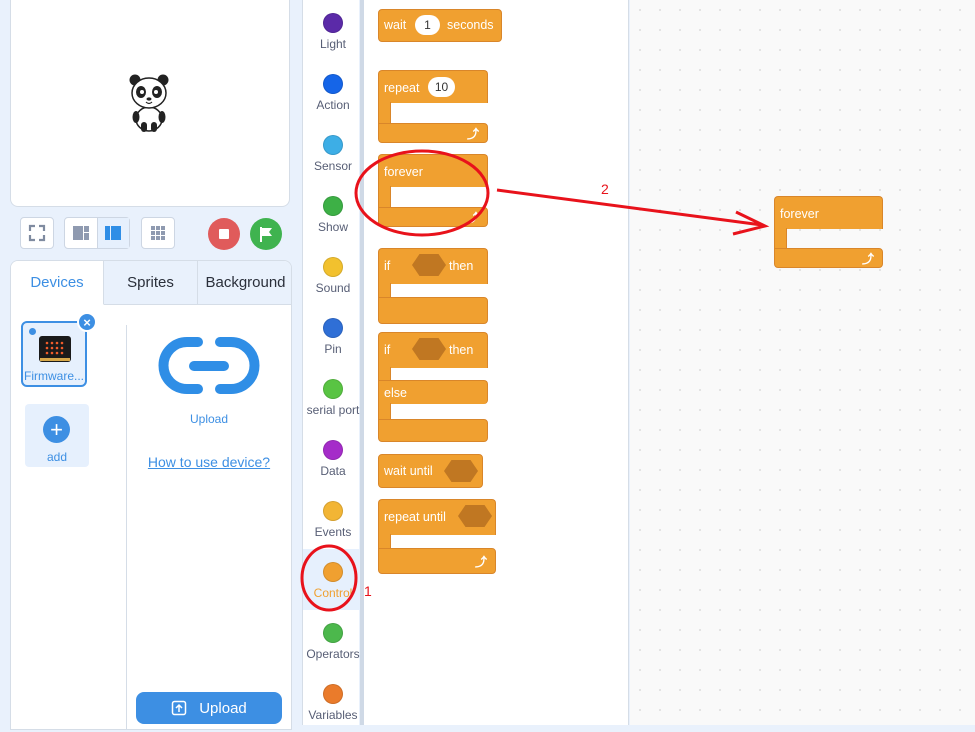 The width and height of the screenshot is (975, 732). I want to click on green-flag-icon, so click(266, 234).